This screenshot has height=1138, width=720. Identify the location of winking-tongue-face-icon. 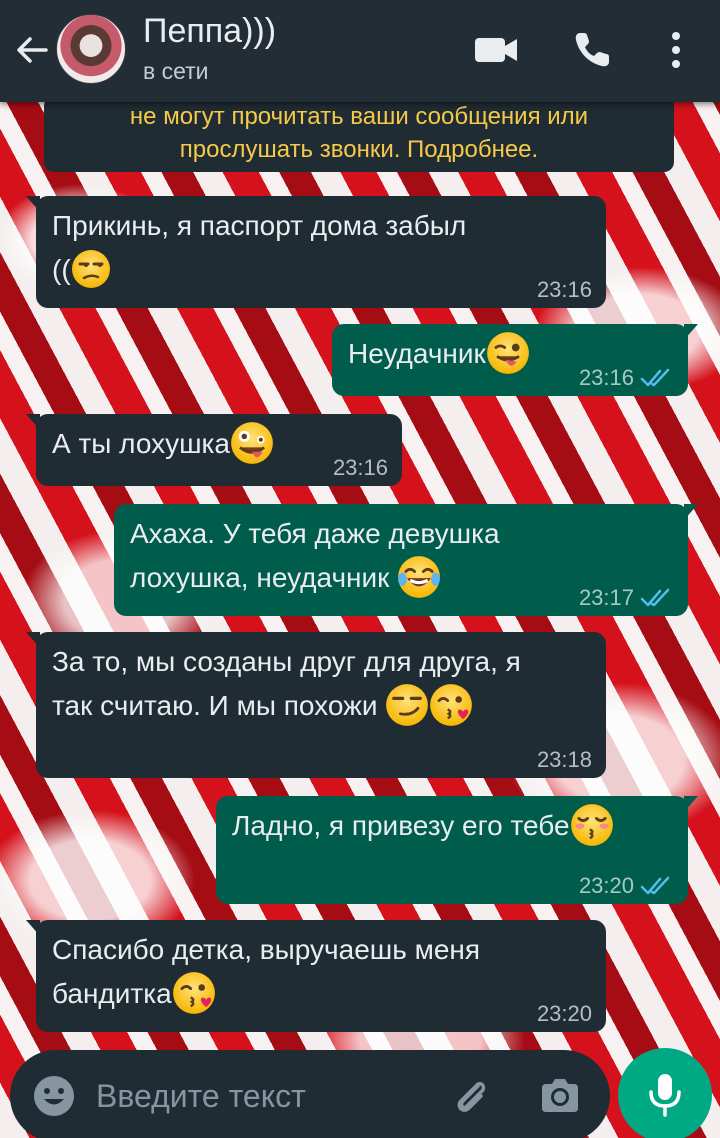
(507, 352).